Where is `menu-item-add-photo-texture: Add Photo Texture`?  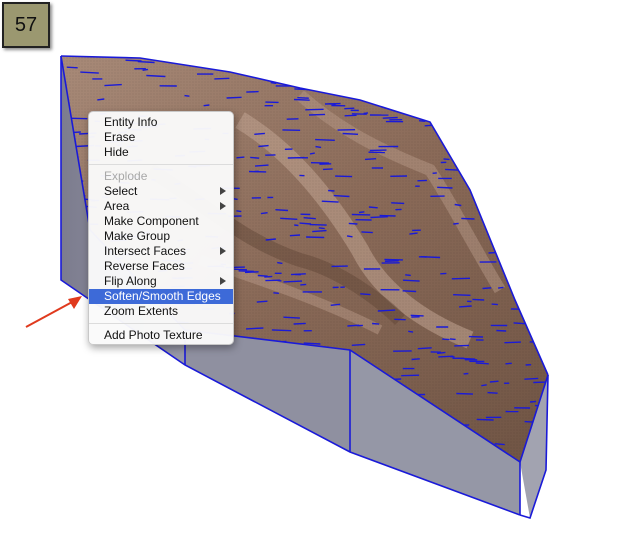 menu-item-add-photo-texture: Add Photo Texture is located at coordinates (161, 335).